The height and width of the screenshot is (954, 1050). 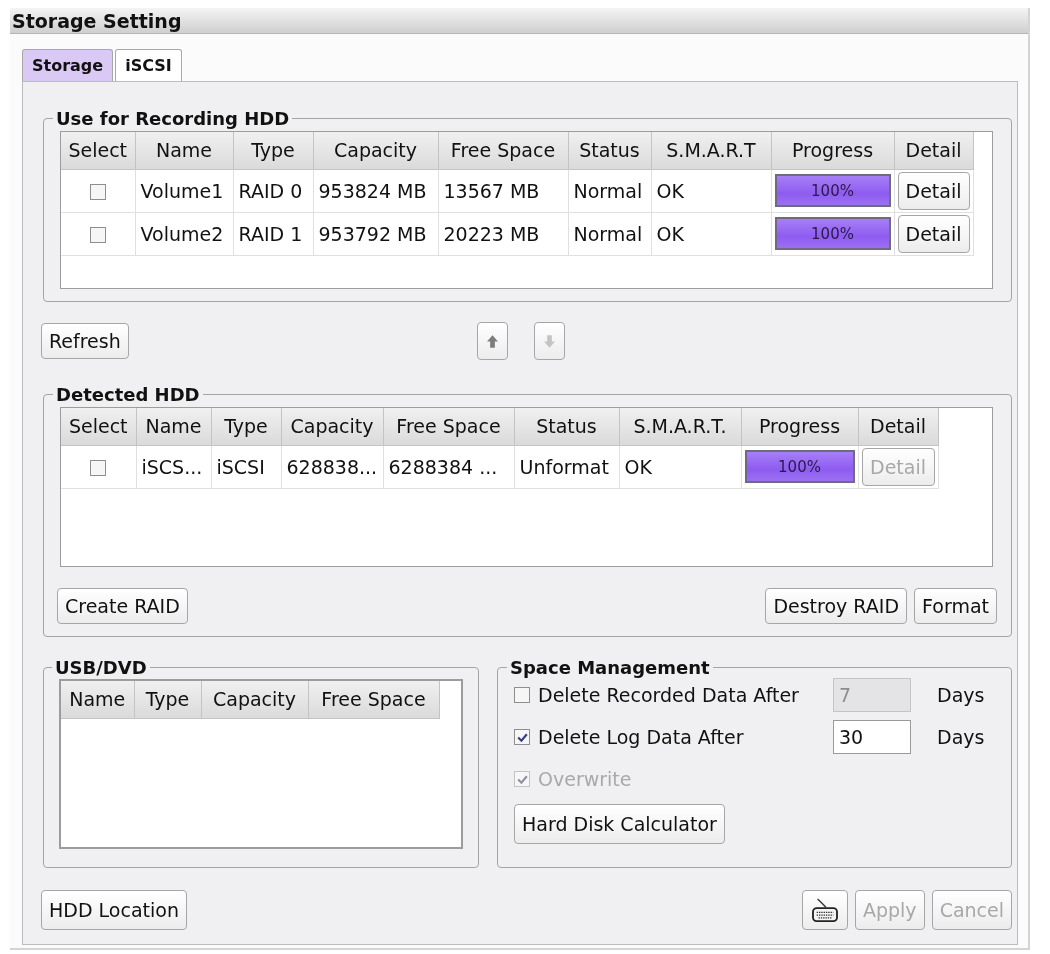 What do you see at coordinates (619, 824) in the screenshot?
I see `hard-disk-calculator-button: Hard Disk Calculator` at bounding box center [619, 824].